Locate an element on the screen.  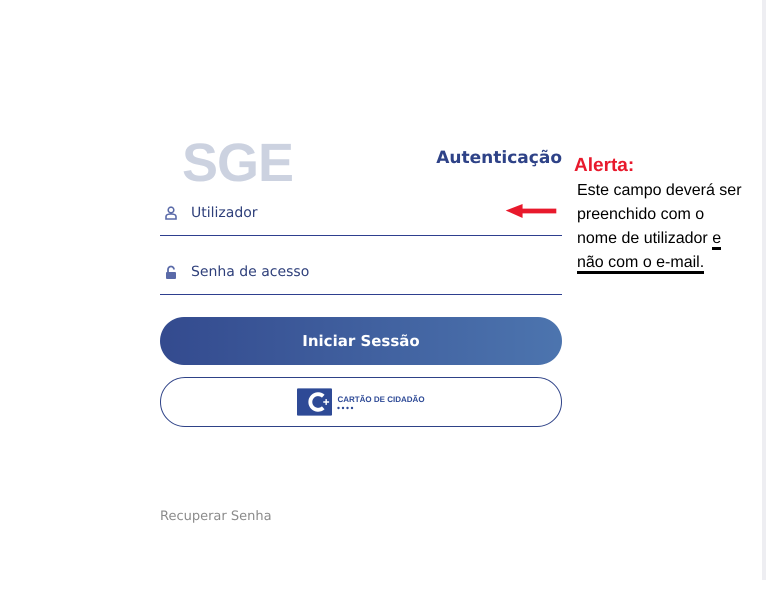
alert-text: nome de utilizador e is located at coordinates (658, 239).